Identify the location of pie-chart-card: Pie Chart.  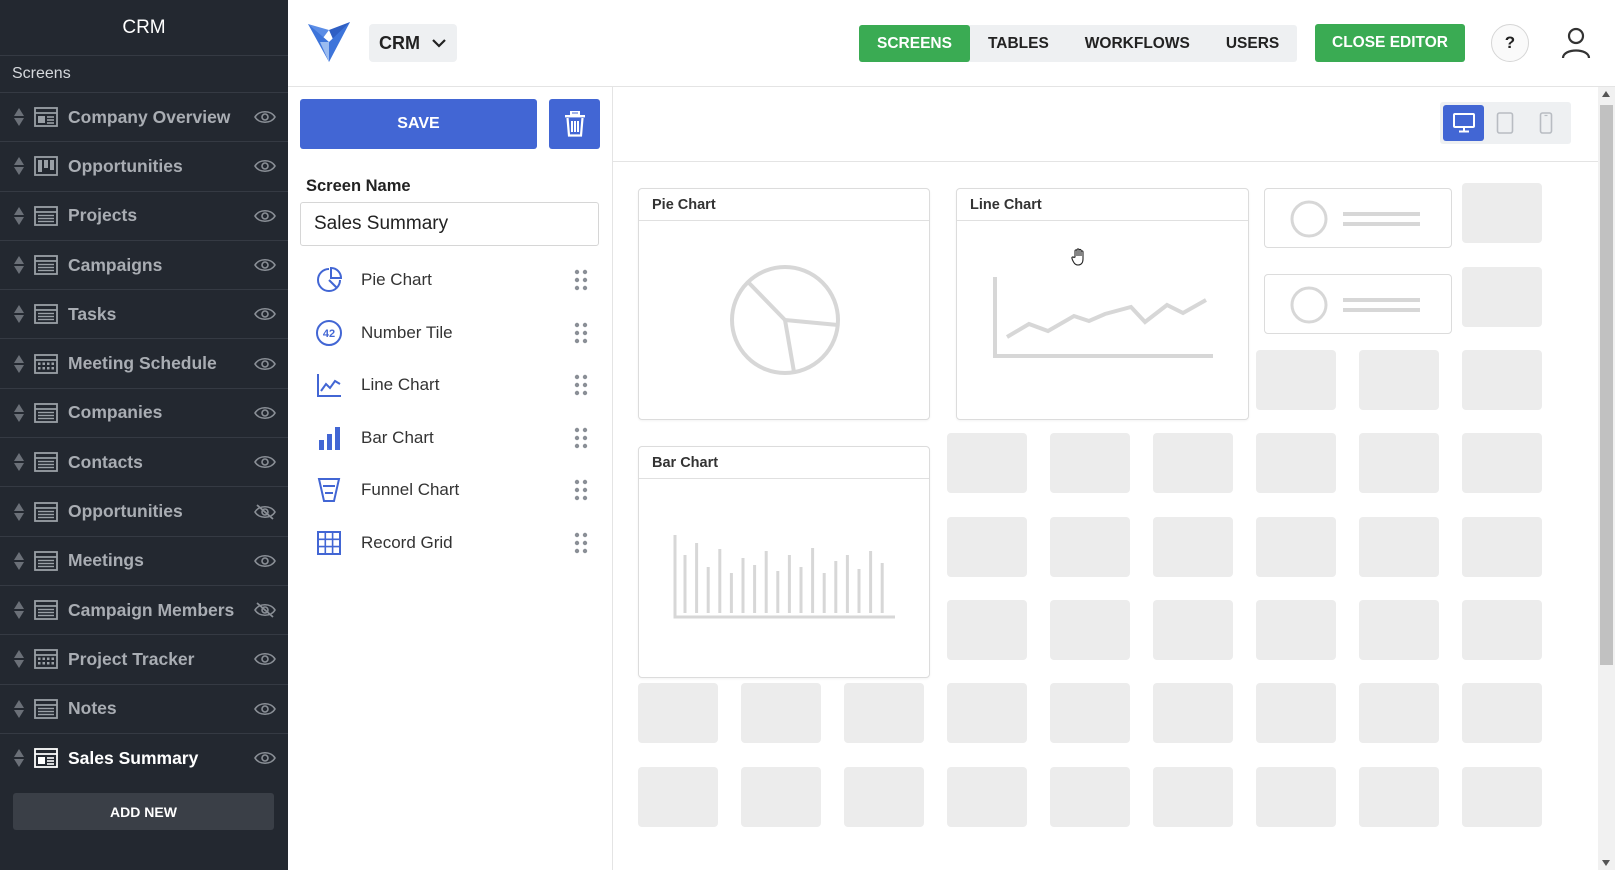
(784, 304).